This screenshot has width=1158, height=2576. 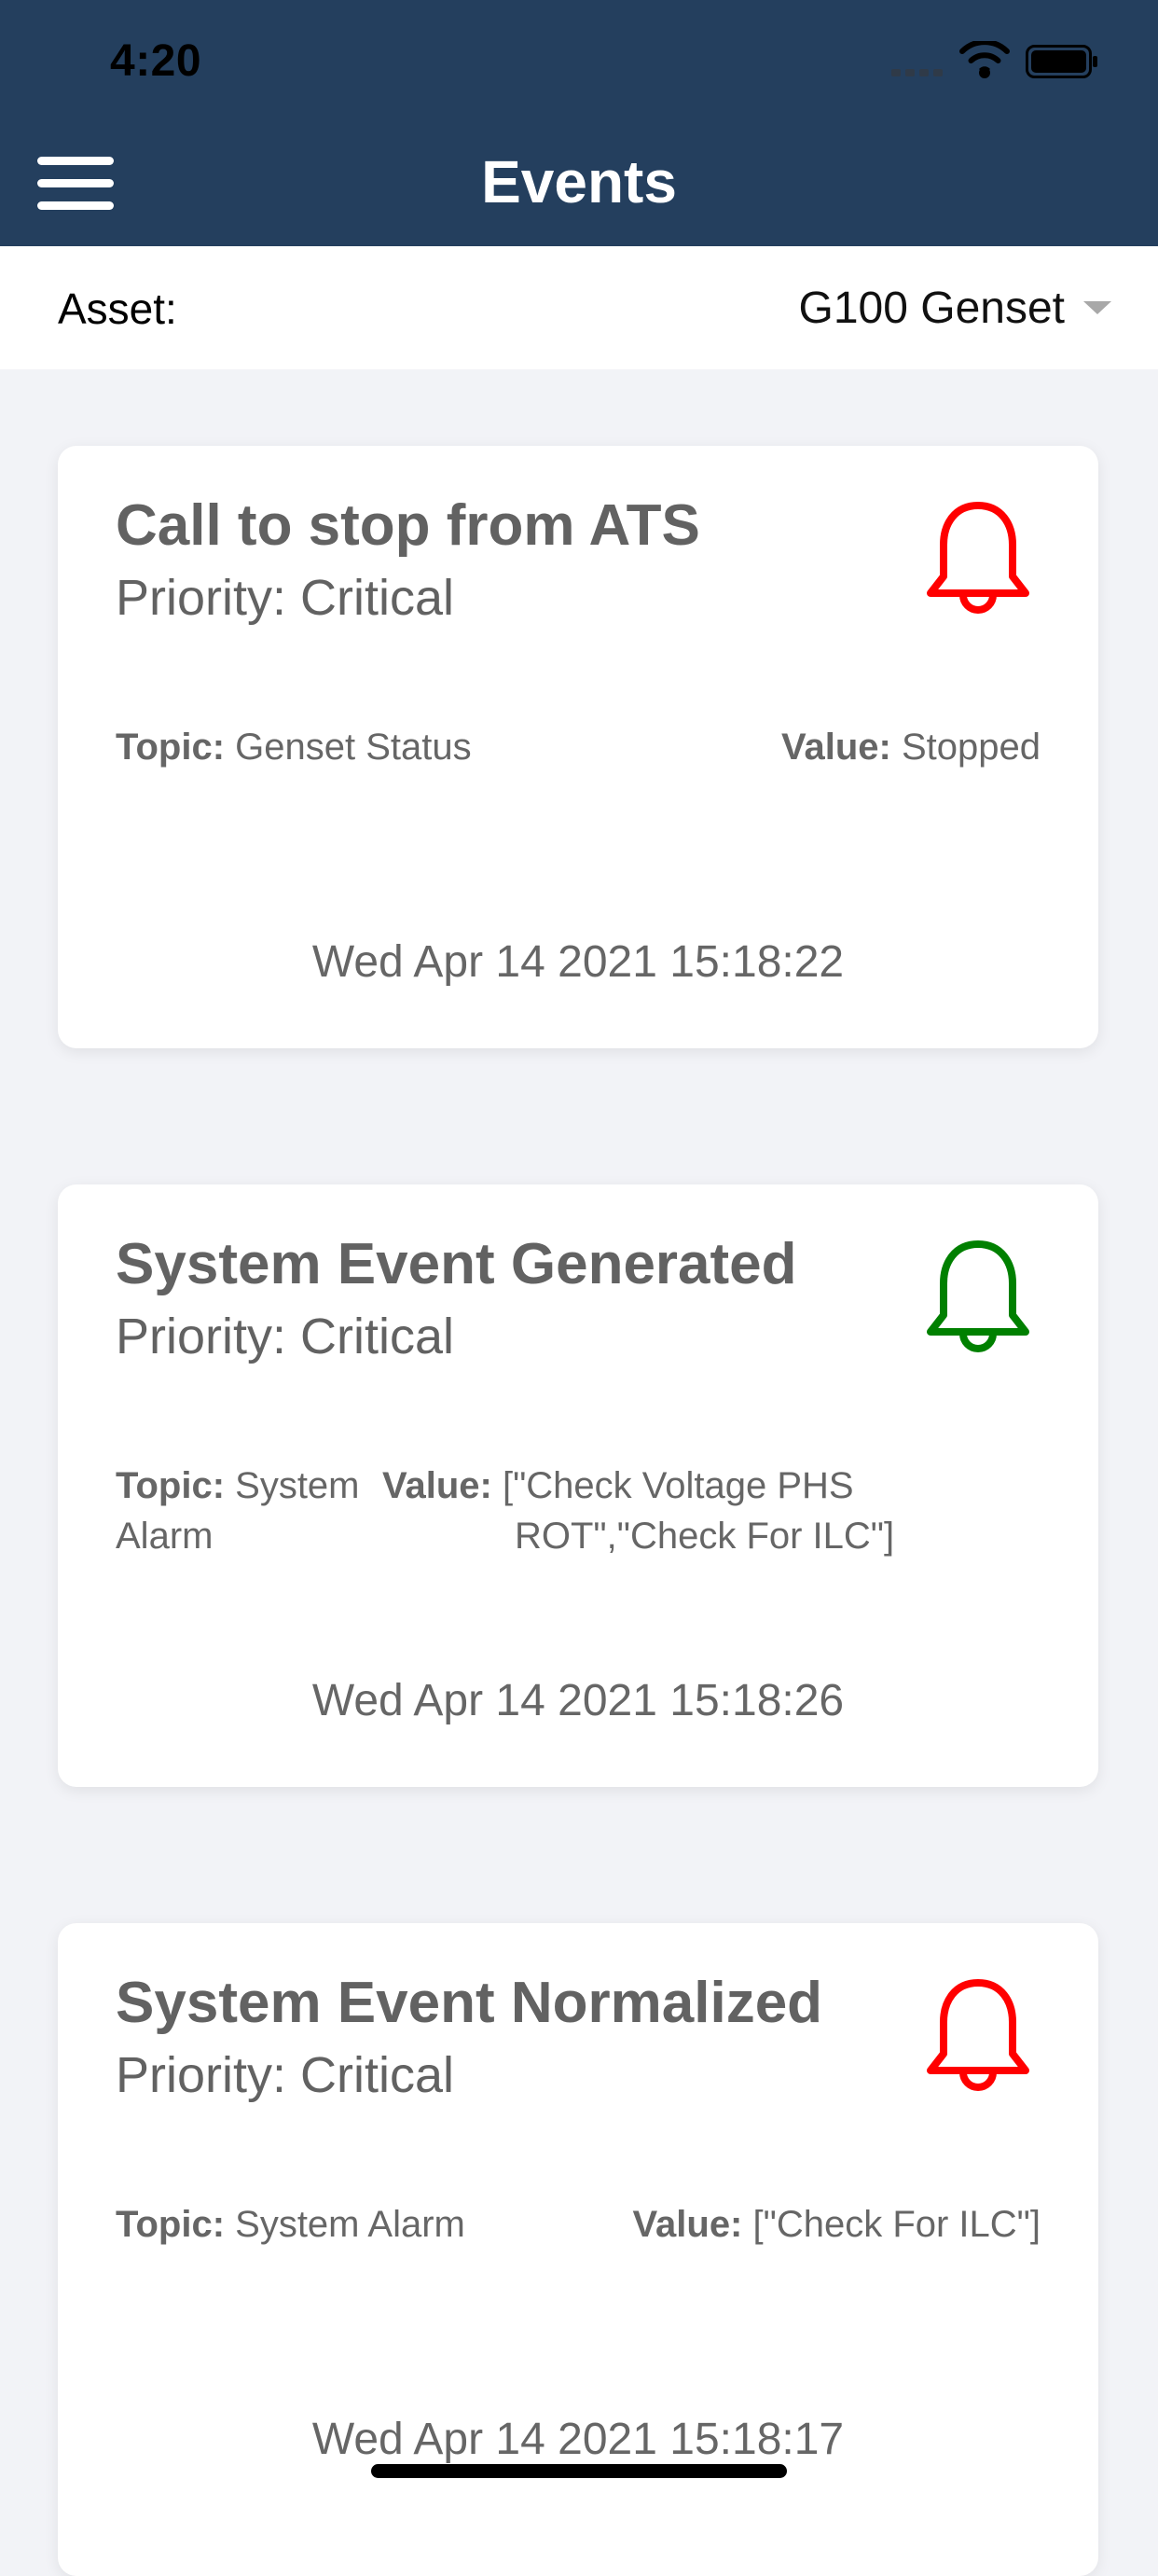 What do you see at coordinates (932, 308) in the screenshot?
I see `asset-selected-value: G100 Genset` at bounding box center [932, 308].